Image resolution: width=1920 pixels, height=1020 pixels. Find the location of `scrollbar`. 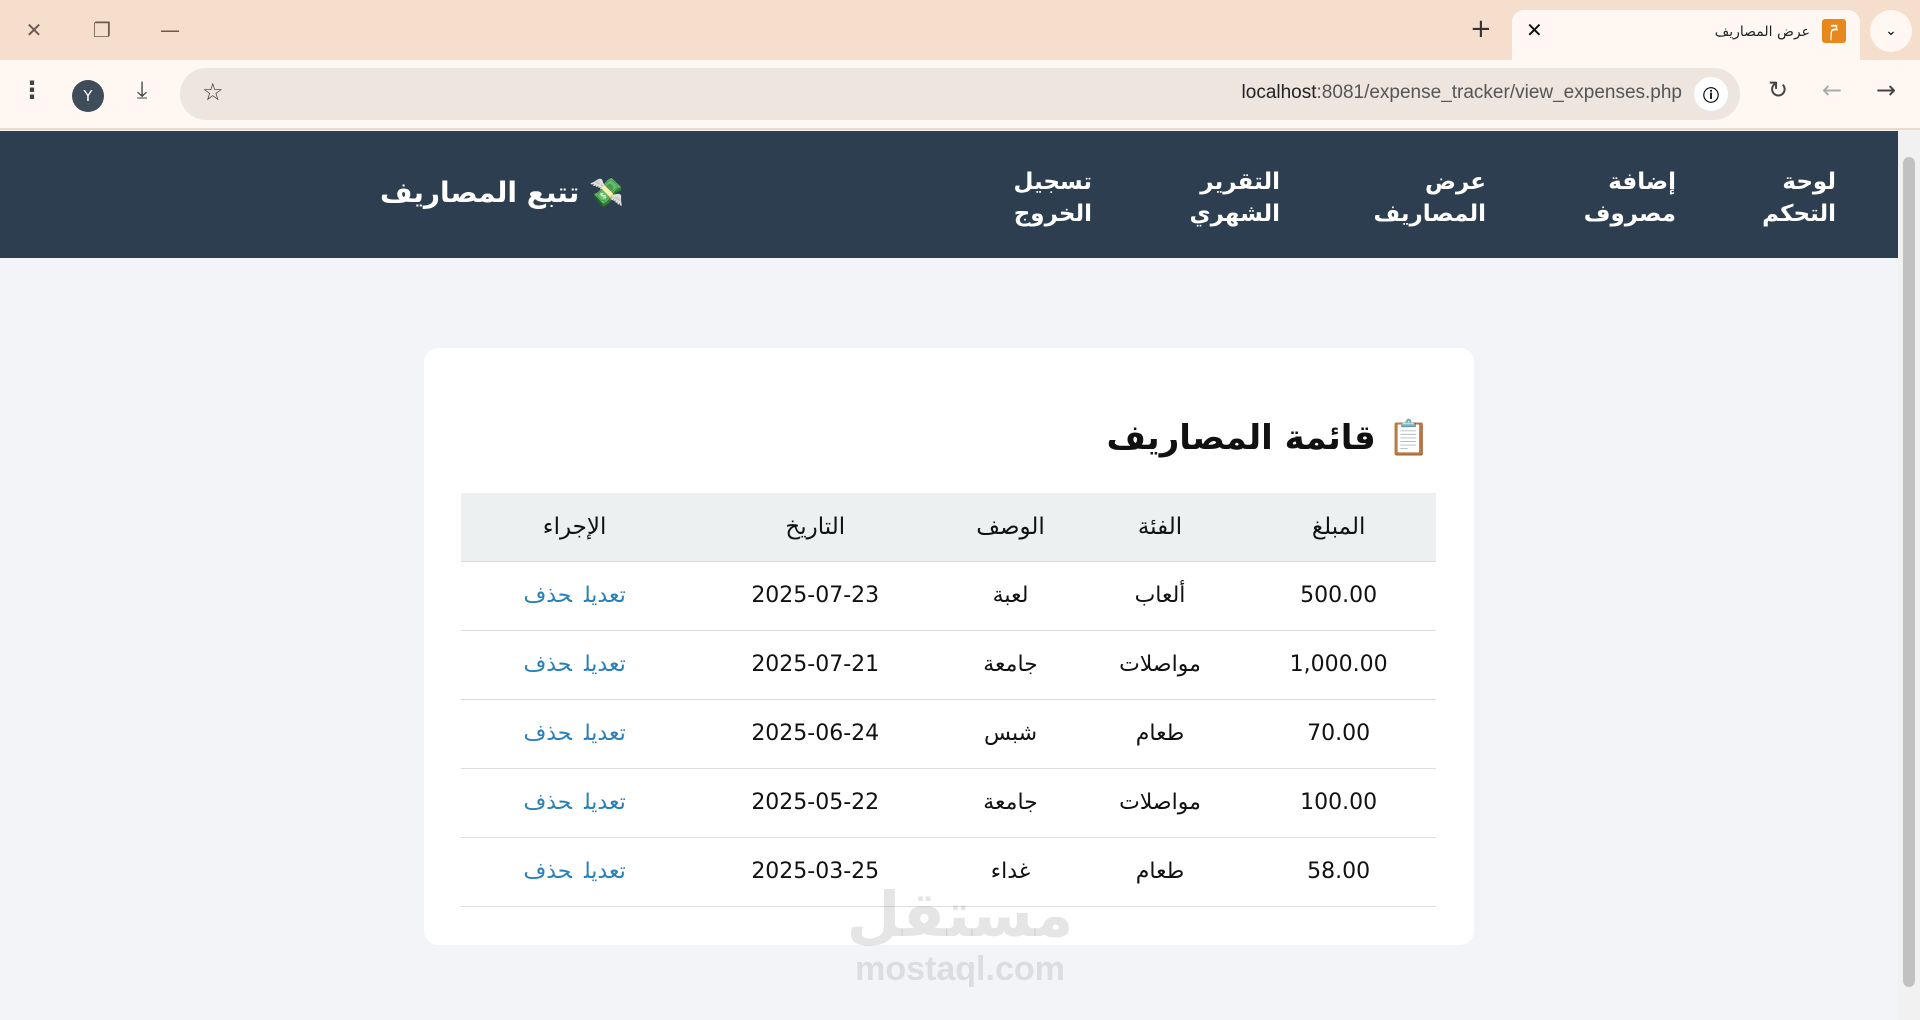

scrollbar is located at coordinates (1909, 575).